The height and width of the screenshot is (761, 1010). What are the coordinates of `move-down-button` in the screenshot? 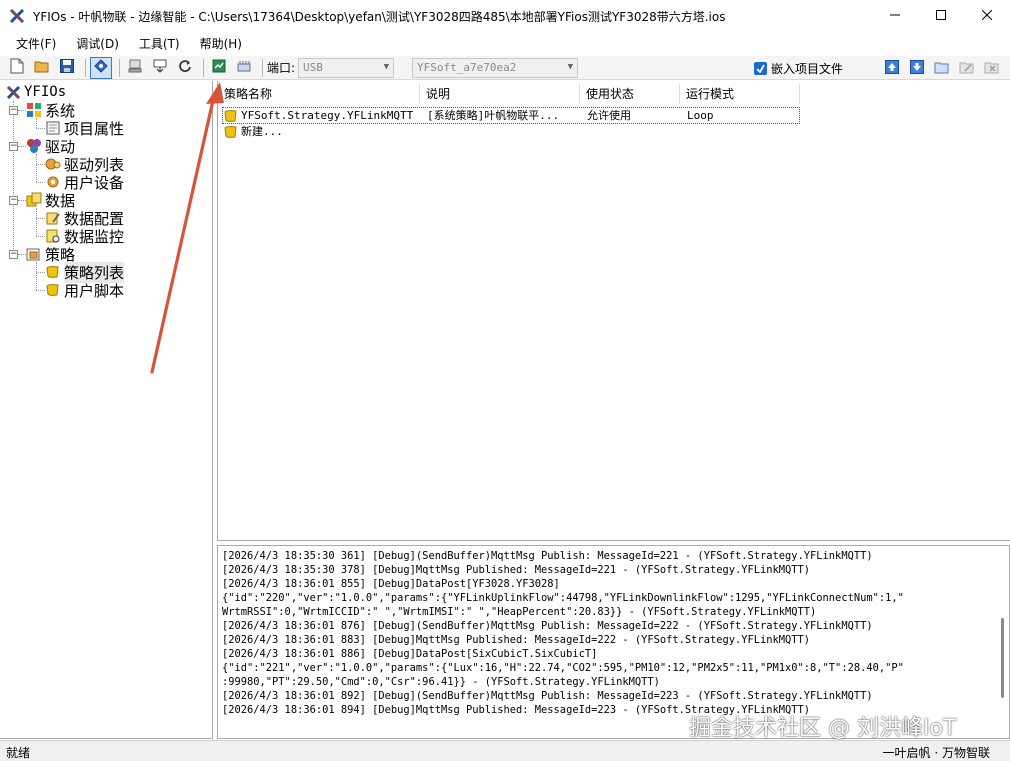 It's located at (917, 68).